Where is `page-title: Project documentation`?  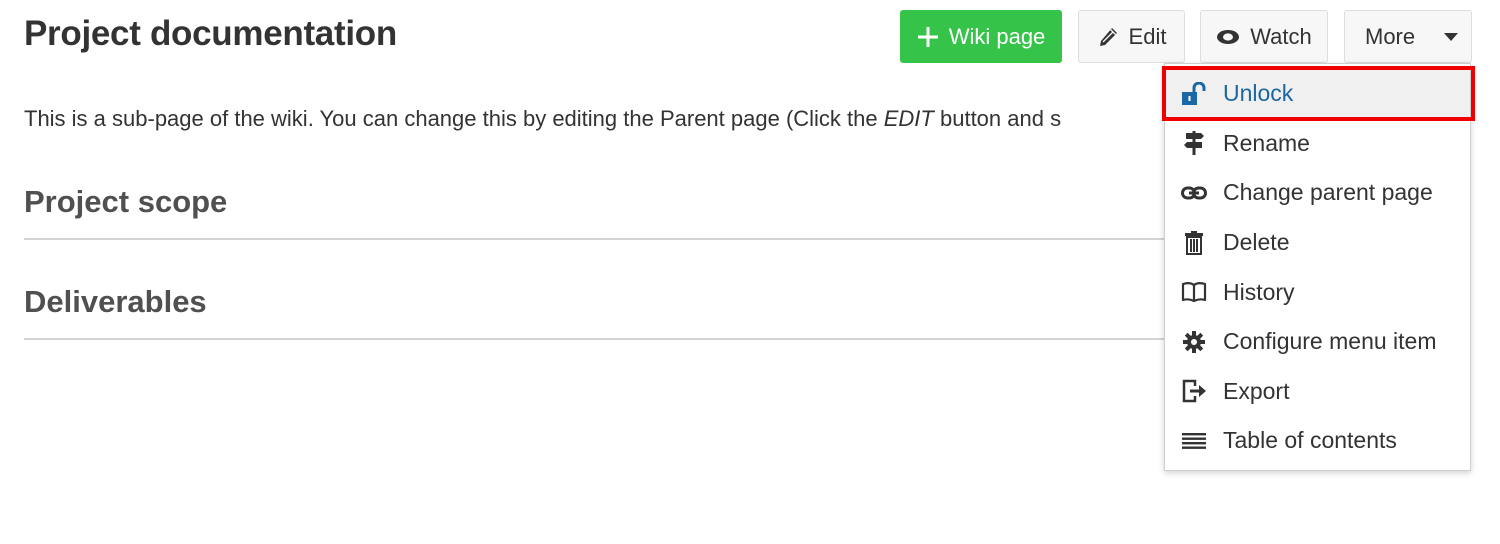
page-title: Project documentation is located at coordinates (210, 33).